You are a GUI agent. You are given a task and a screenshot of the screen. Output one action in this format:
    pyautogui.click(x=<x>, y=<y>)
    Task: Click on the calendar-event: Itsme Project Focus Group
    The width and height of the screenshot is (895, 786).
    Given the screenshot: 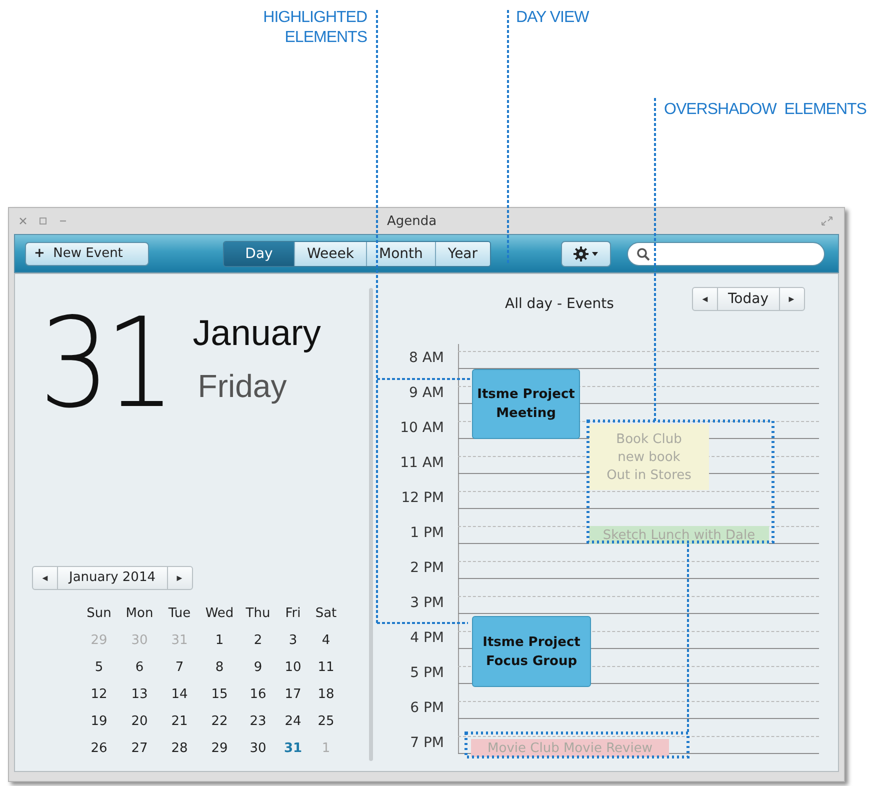 What is the action you would take?
    pyautogui.click(x=531, y=651)
    